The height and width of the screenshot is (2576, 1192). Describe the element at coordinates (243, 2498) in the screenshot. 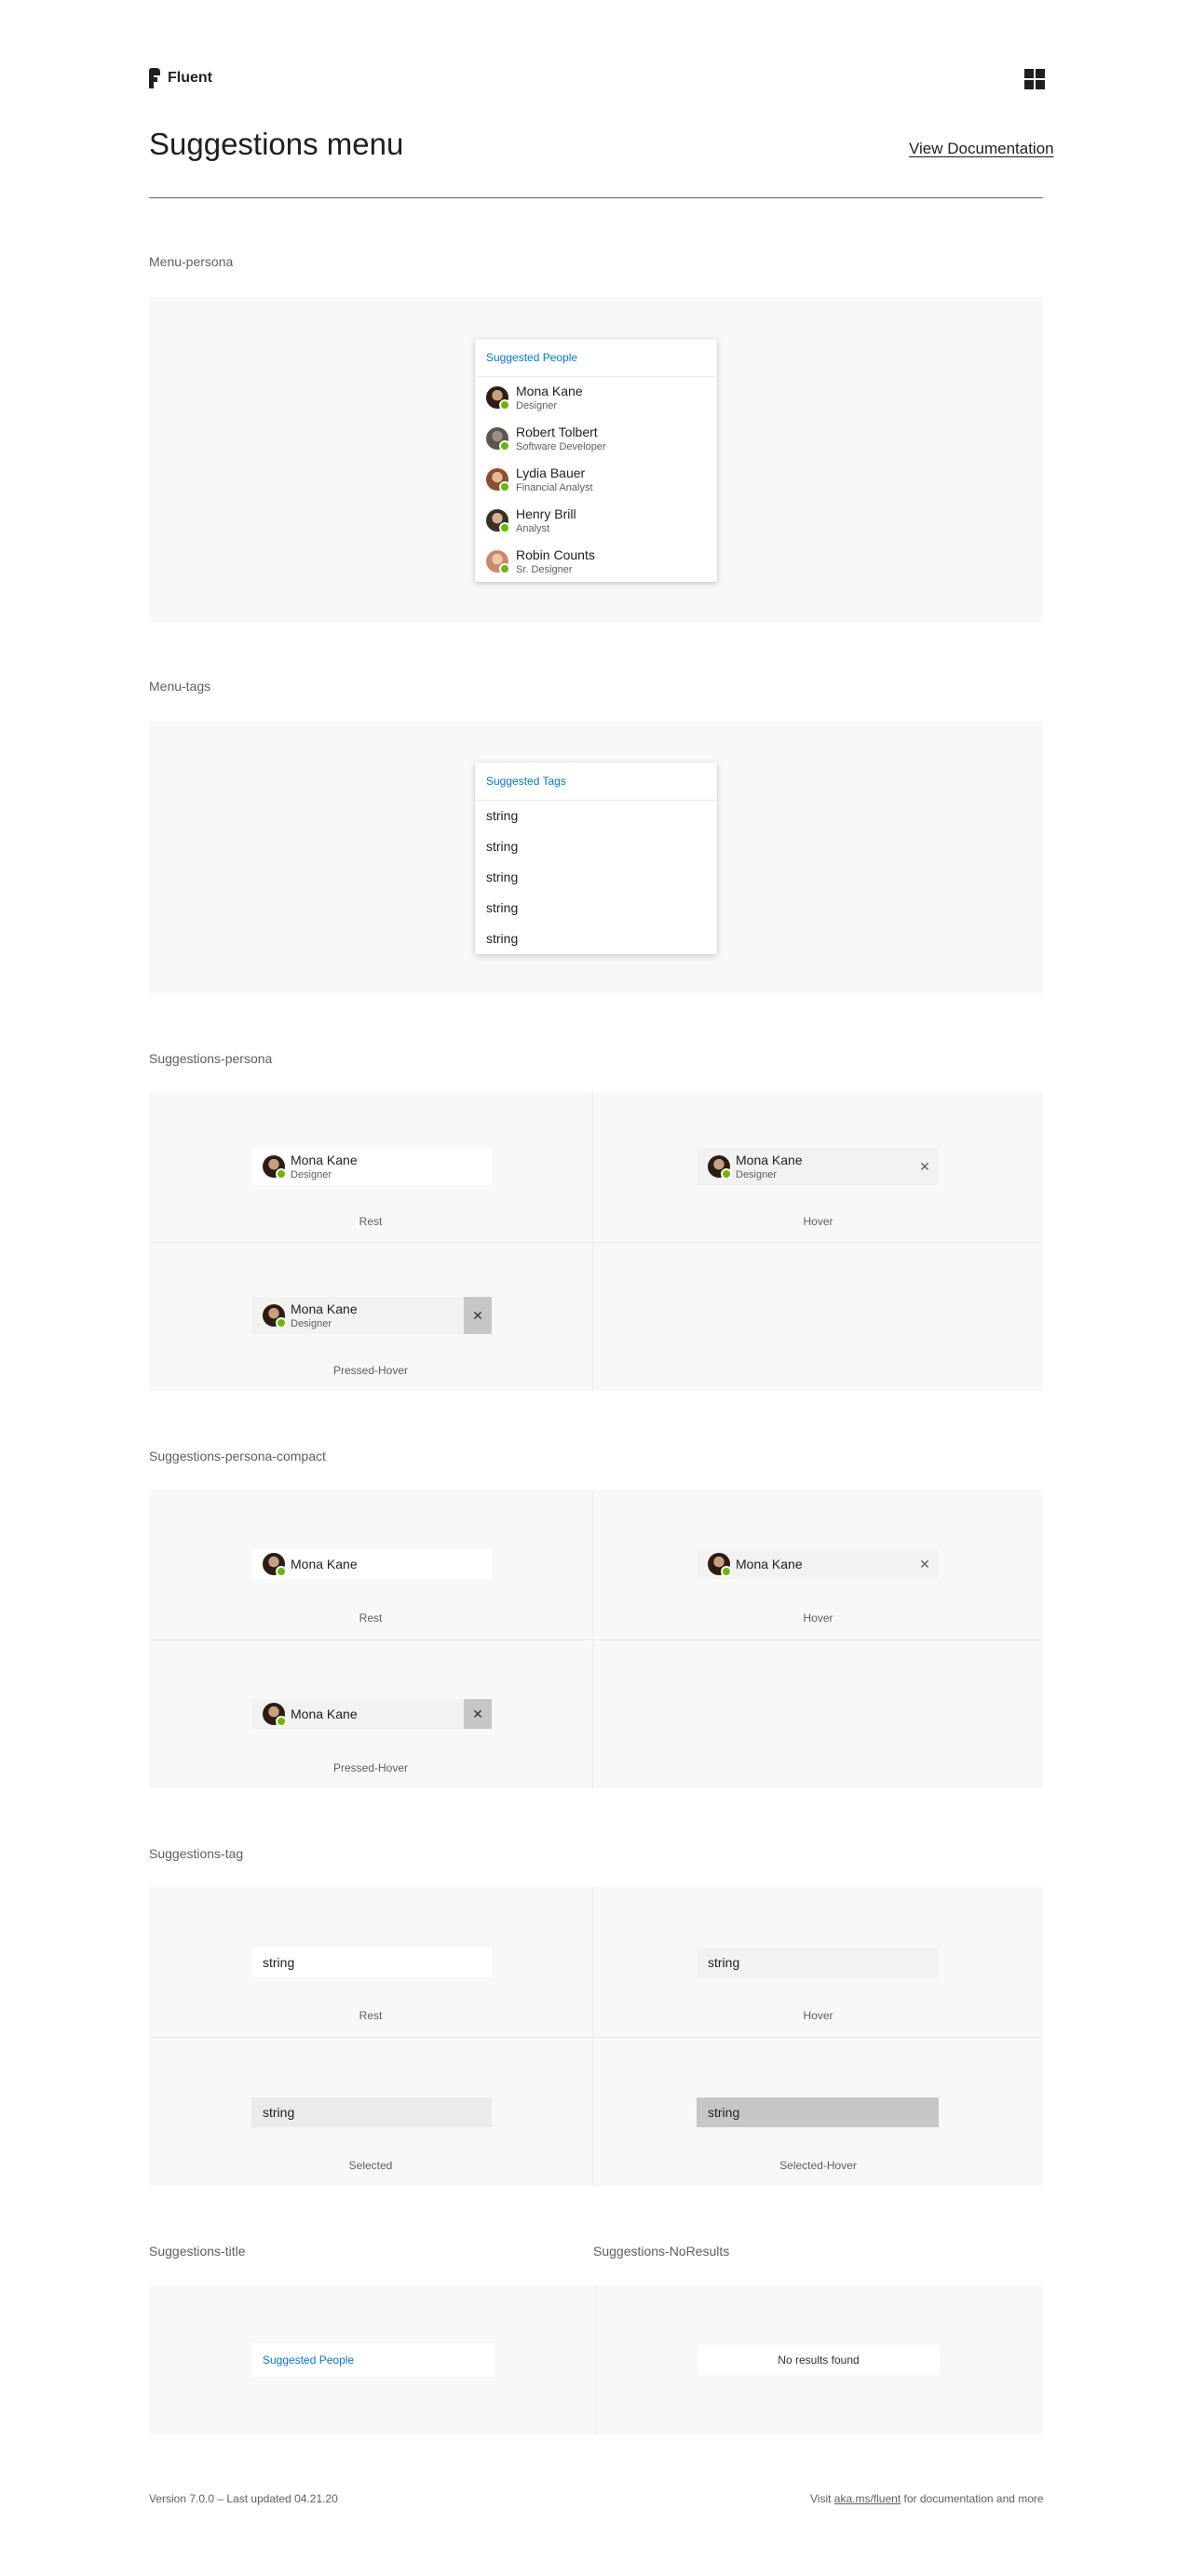

I see `version-info: Version 7.0.0 – Last updated 04.21.20` at that location.